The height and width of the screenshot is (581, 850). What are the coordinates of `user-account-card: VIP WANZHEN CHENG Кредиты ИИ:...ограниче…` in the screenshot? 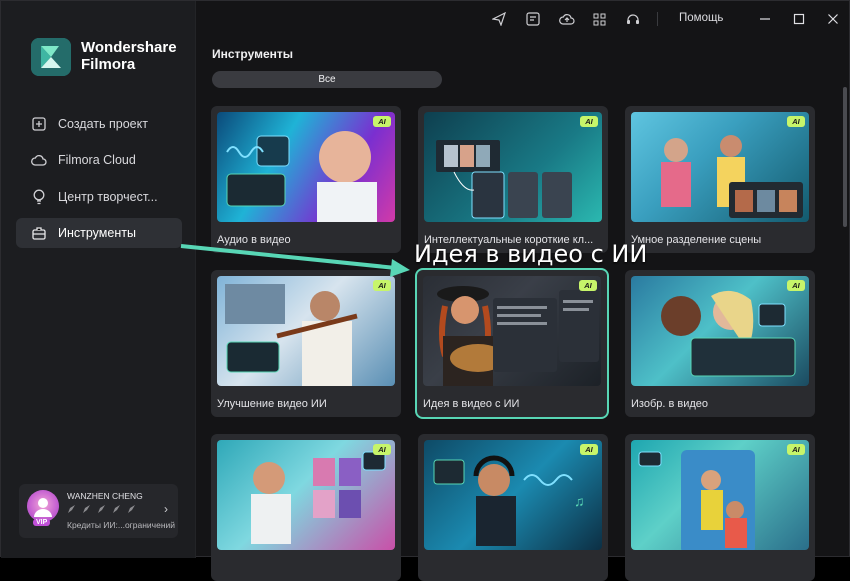 It's located at (98, 511).